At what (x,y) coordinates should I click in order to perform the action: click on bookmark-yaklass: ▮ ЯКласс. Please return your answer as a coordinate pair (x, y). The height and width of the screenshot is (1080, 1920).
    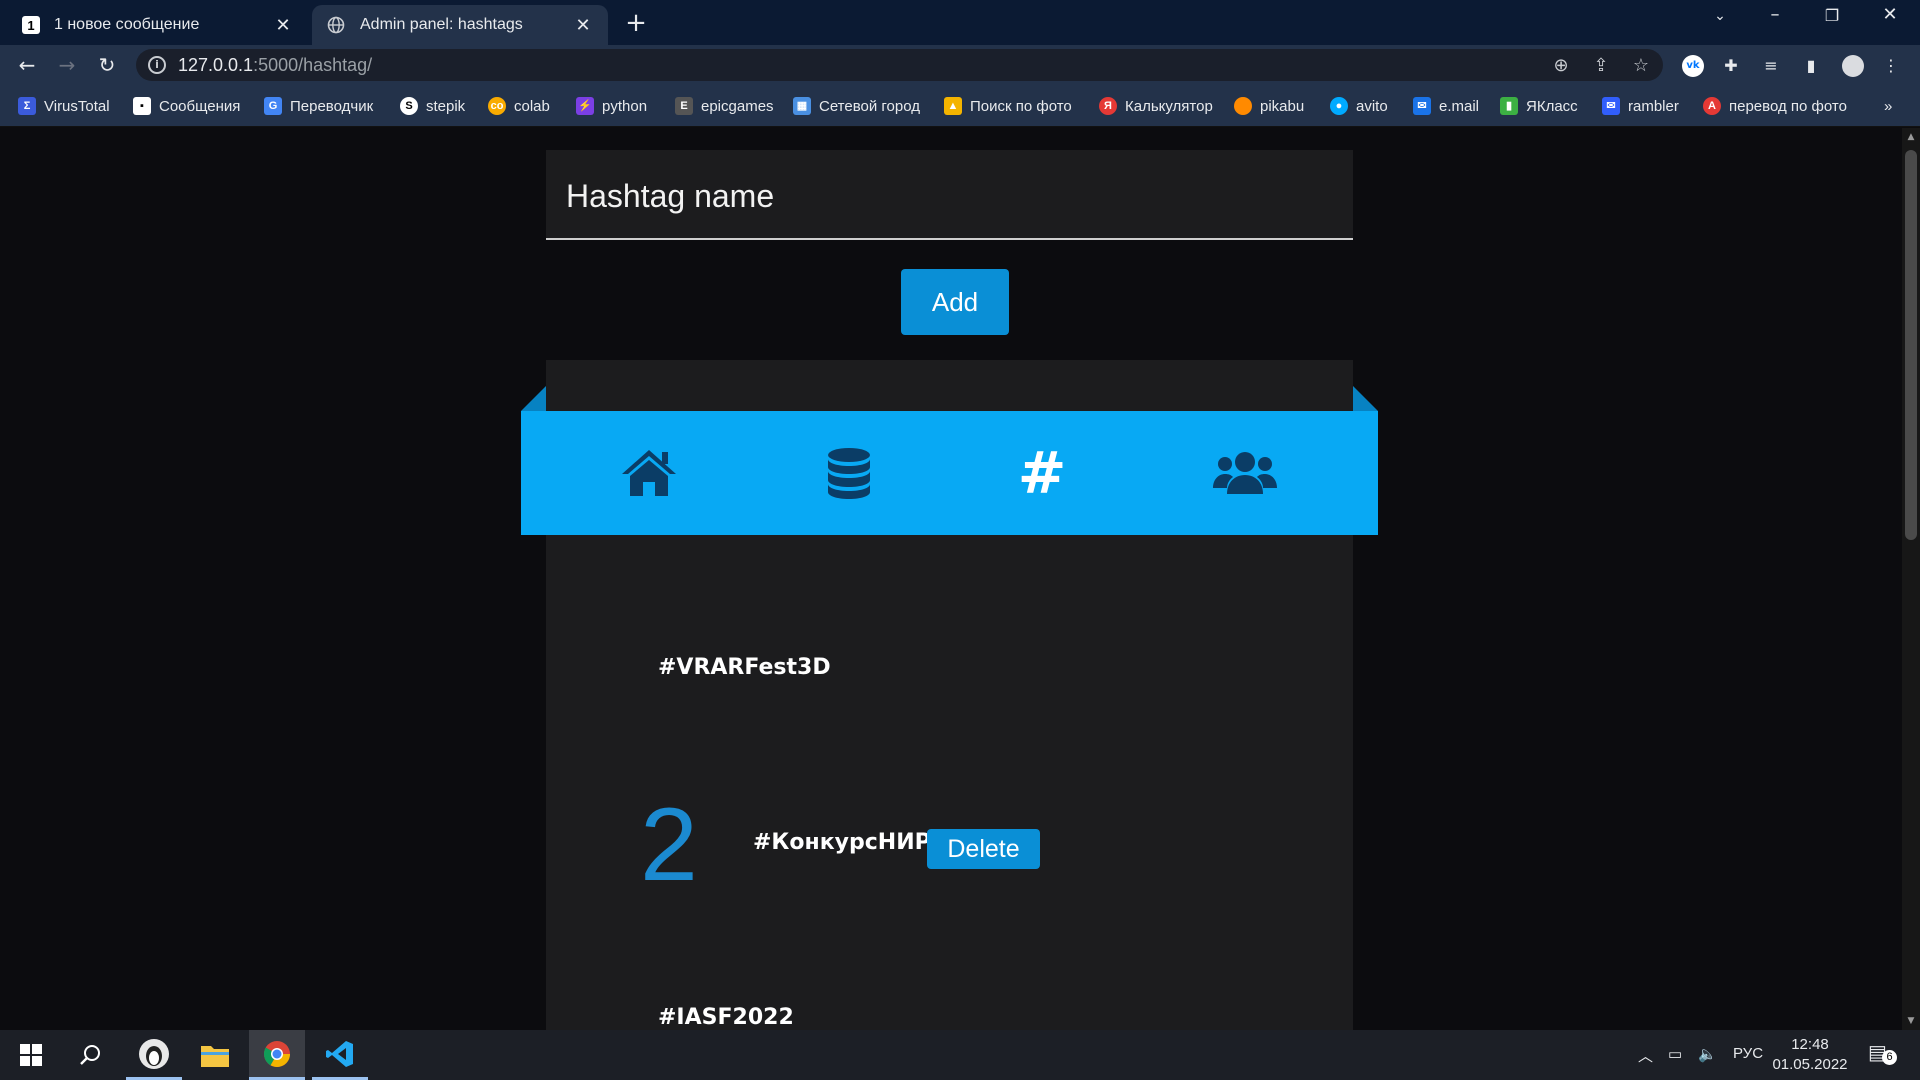
    Looking at the image, I should click on (1539, 106).